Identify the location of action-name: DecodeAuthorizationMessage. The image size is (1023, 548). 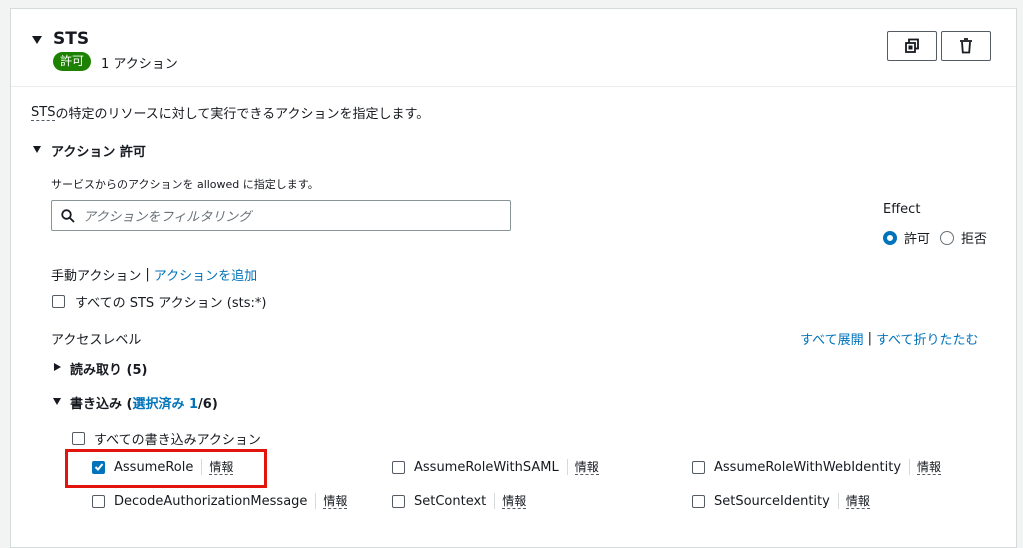
(211, 501).